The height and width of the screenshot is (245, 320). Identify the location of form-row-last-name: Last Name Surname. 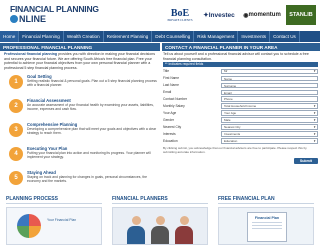
(240, 85).